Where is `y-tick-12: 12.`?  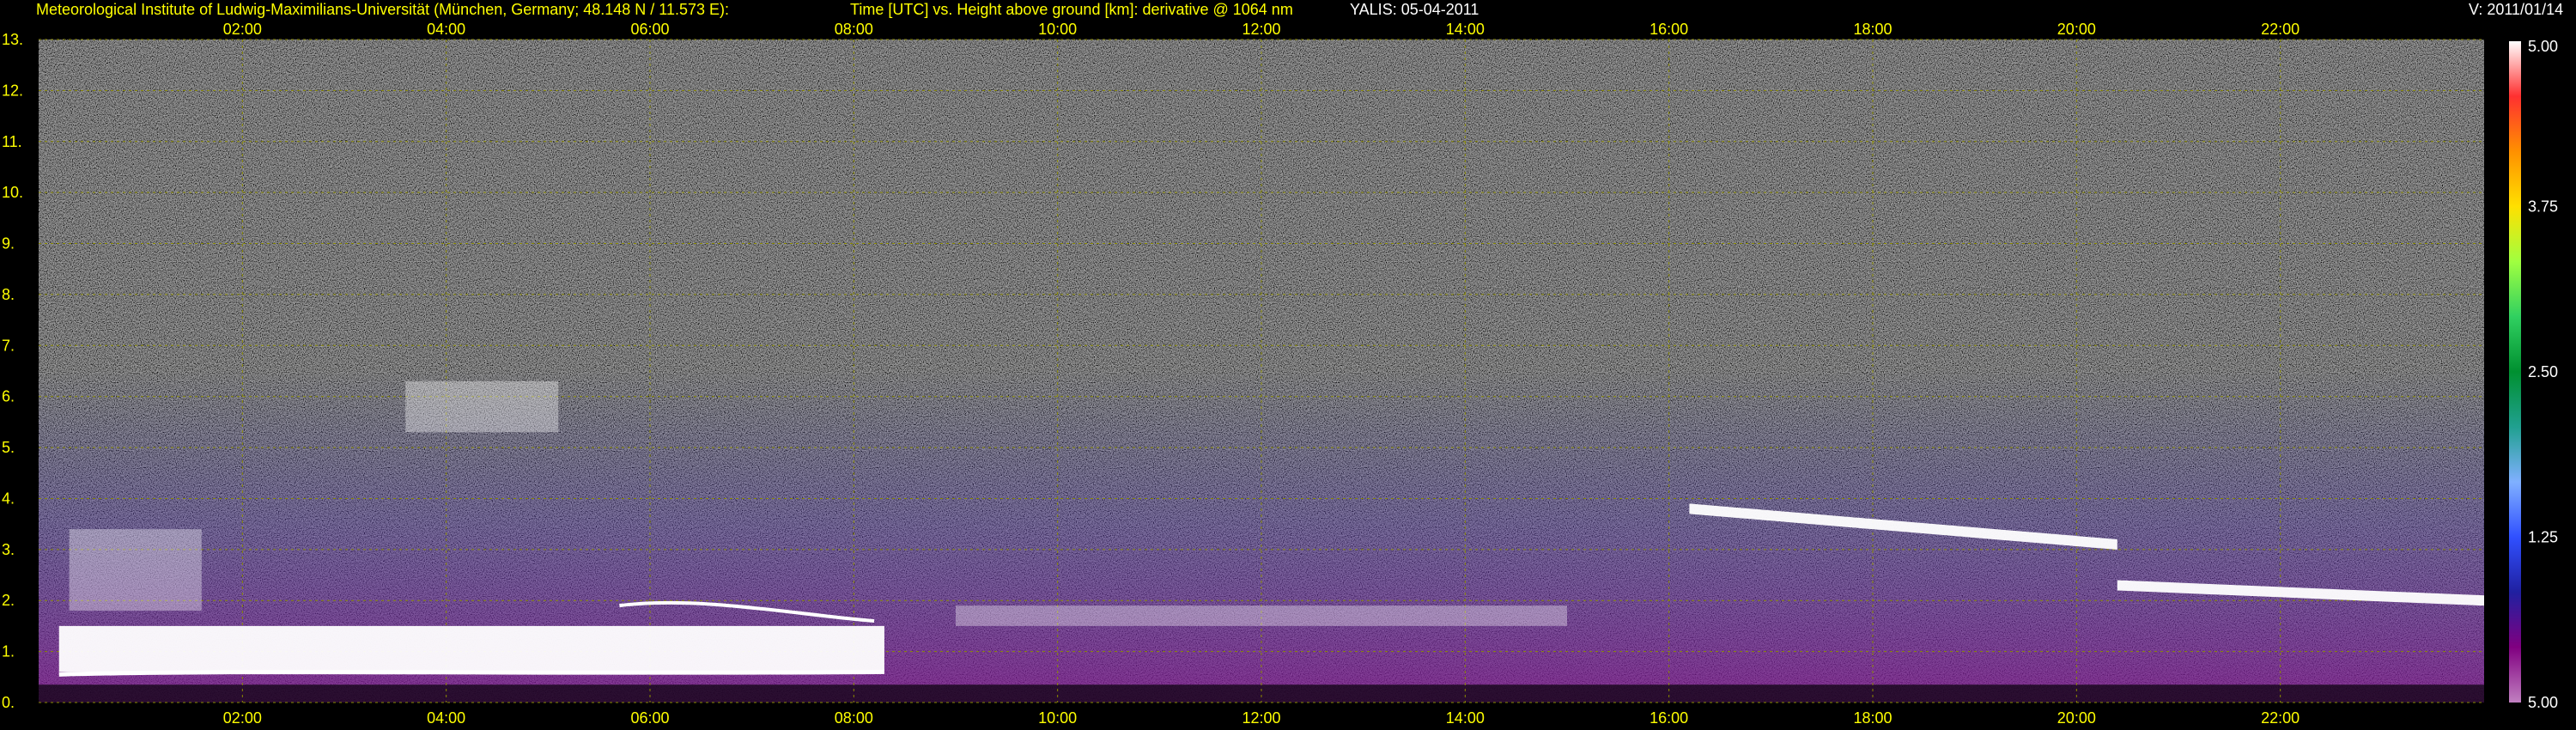
y-tick-12: 12. is located at coordinates (13, 90).